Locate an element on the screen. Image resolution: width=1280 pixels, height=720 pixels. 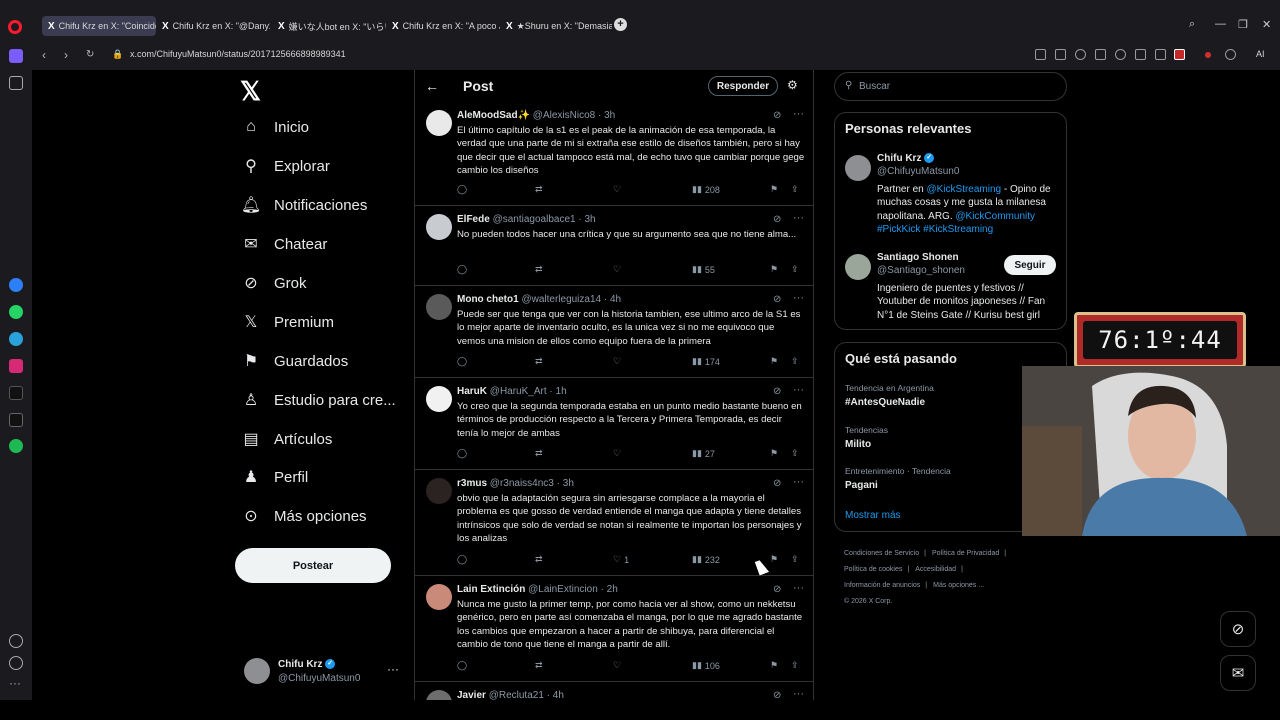
nav-item-mas-opciones: ⊙ Más opciones is located at coordinates (304, 516).